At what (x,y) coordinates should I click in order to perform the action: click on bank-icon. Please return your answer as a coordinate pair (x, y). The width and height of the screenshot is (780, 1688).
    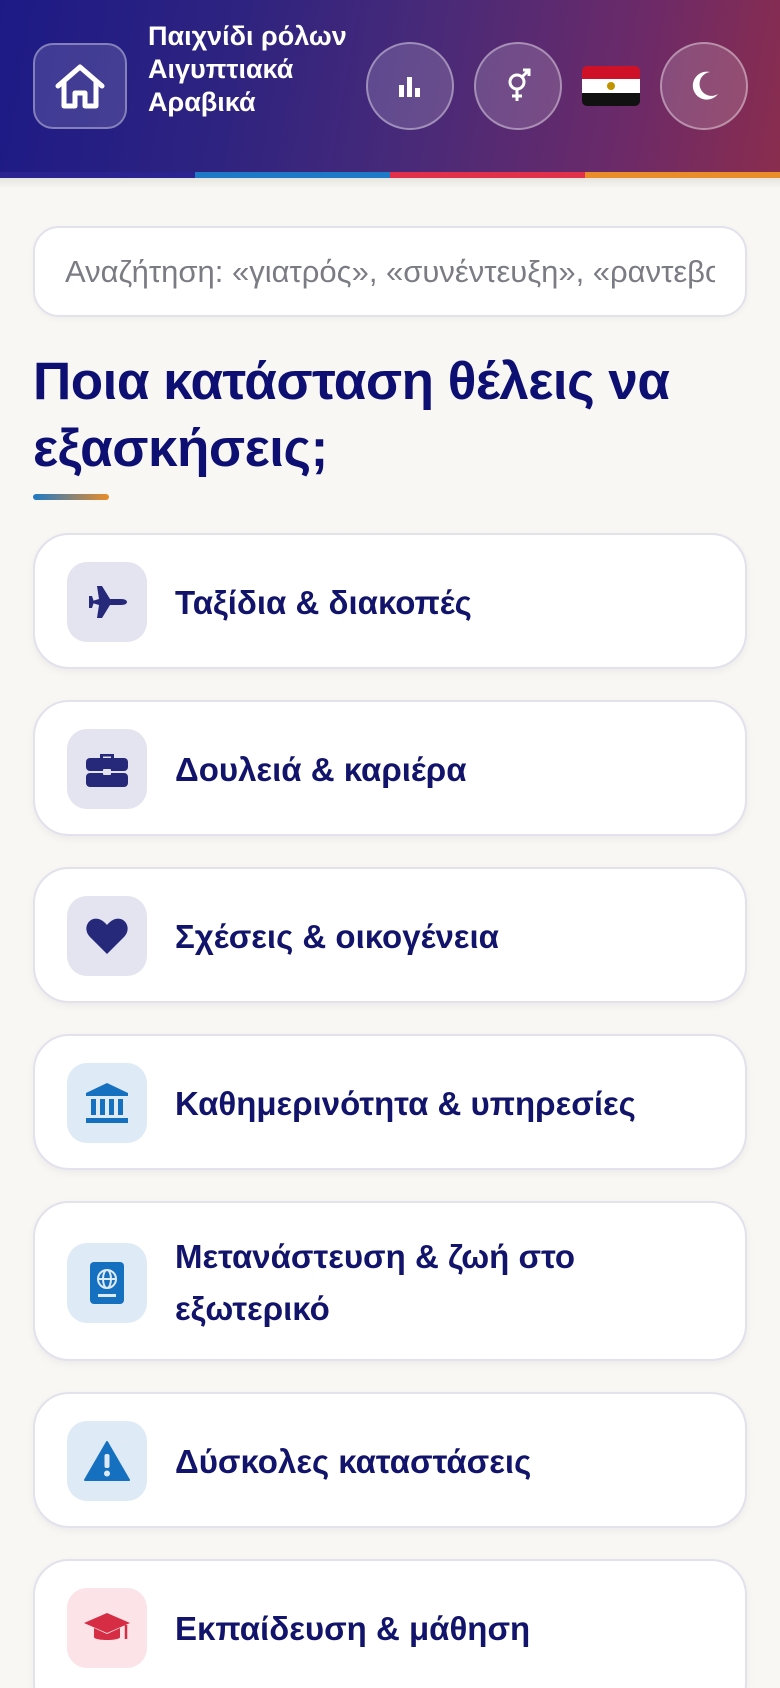
    Looking at the image, I should click on (107, 1103).